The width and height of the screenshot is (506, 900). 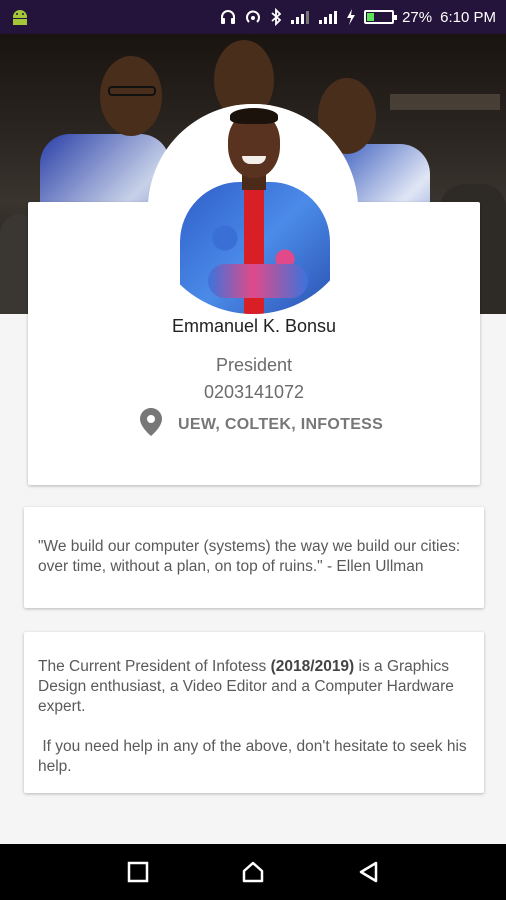 What do you see at coordinates (312, 666) in the screenshot?
I see `bio-term: (2018/2019)` at bounding box center [312, 666].